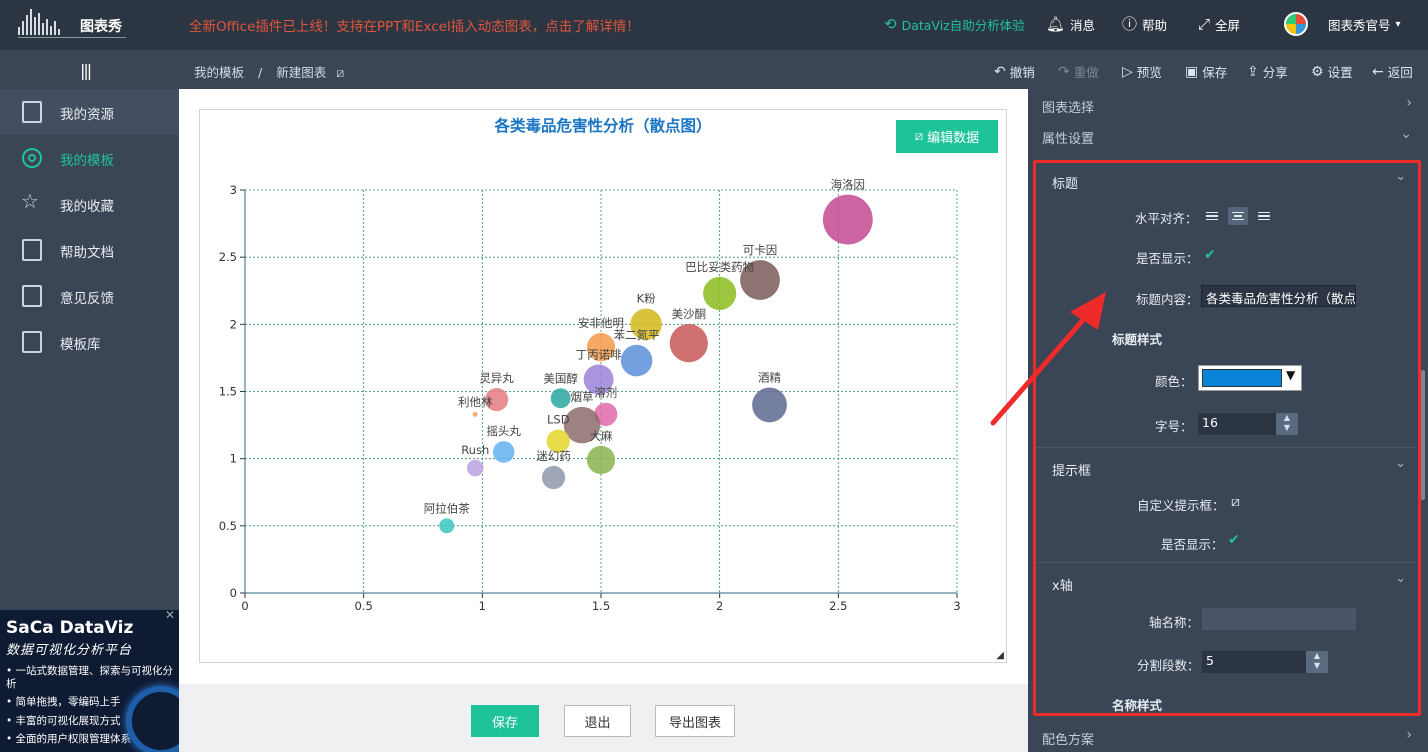 Image resolution: width=1428 pixels, height=752 pixels. I want to click on menu-toggle-icon: |||, so click(86, 70).